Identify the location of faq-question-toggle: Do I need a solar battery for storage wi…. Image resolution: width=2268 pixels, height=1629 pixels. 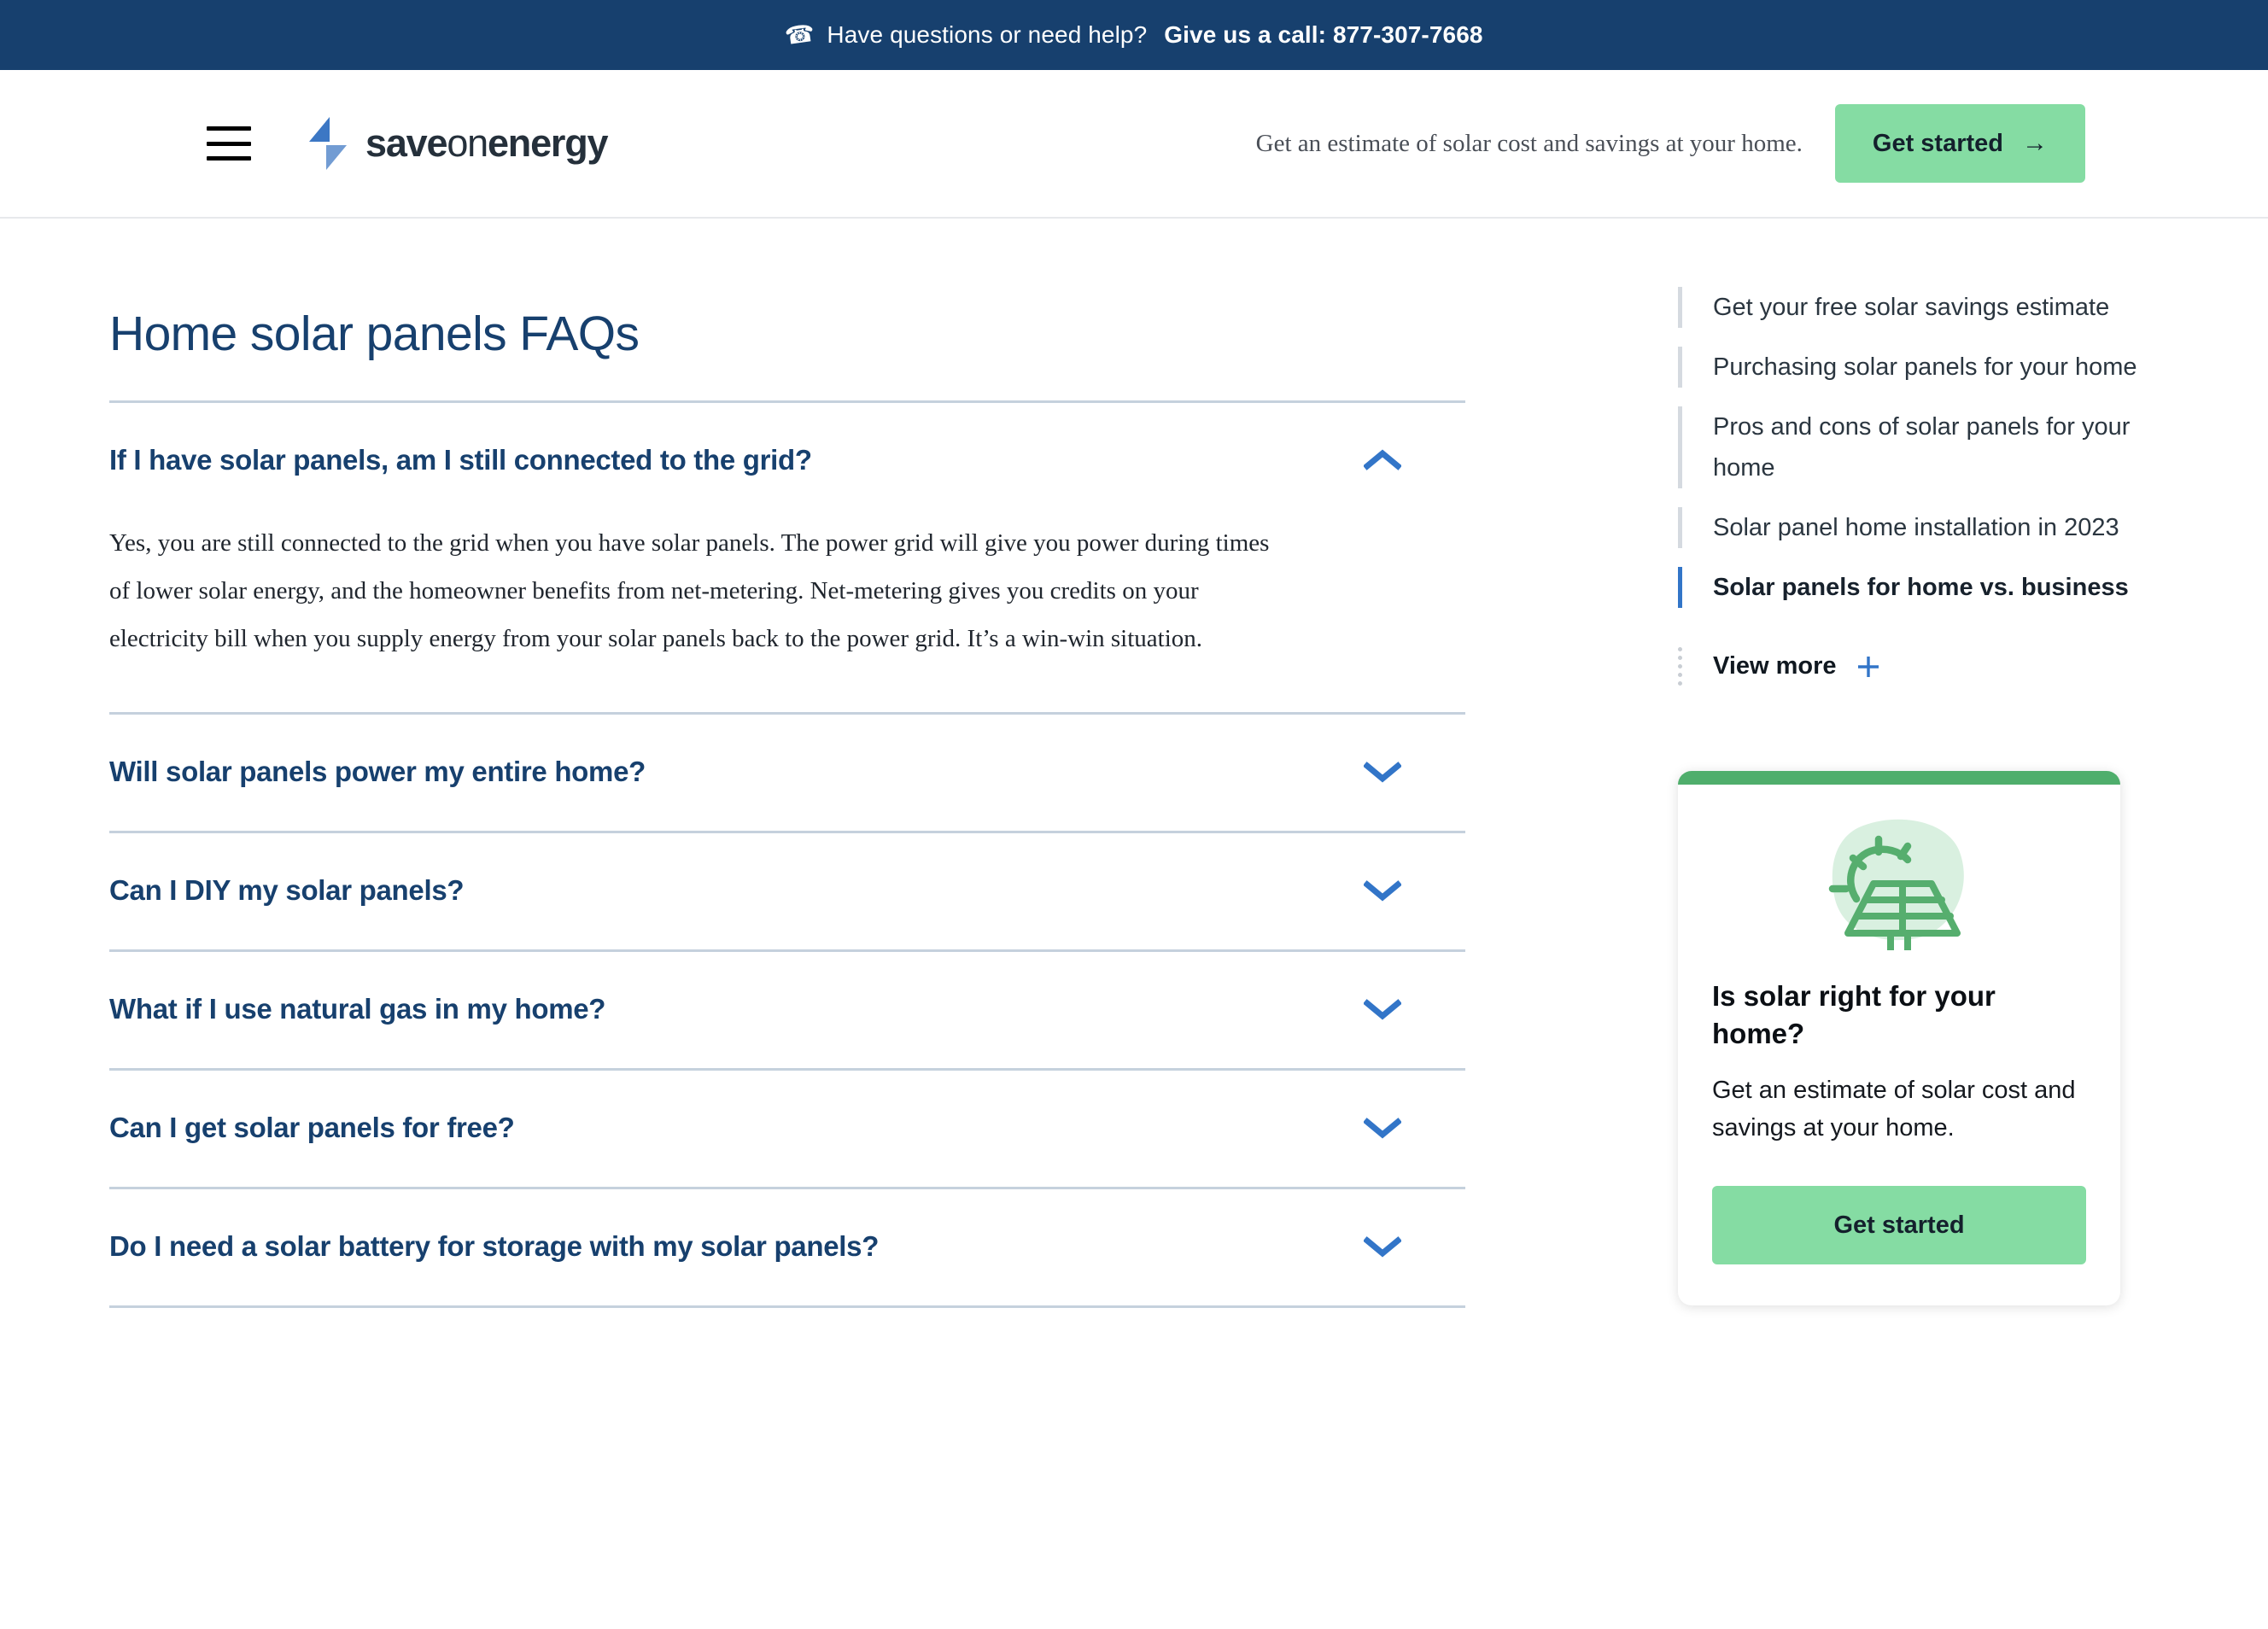
(787, 1247).